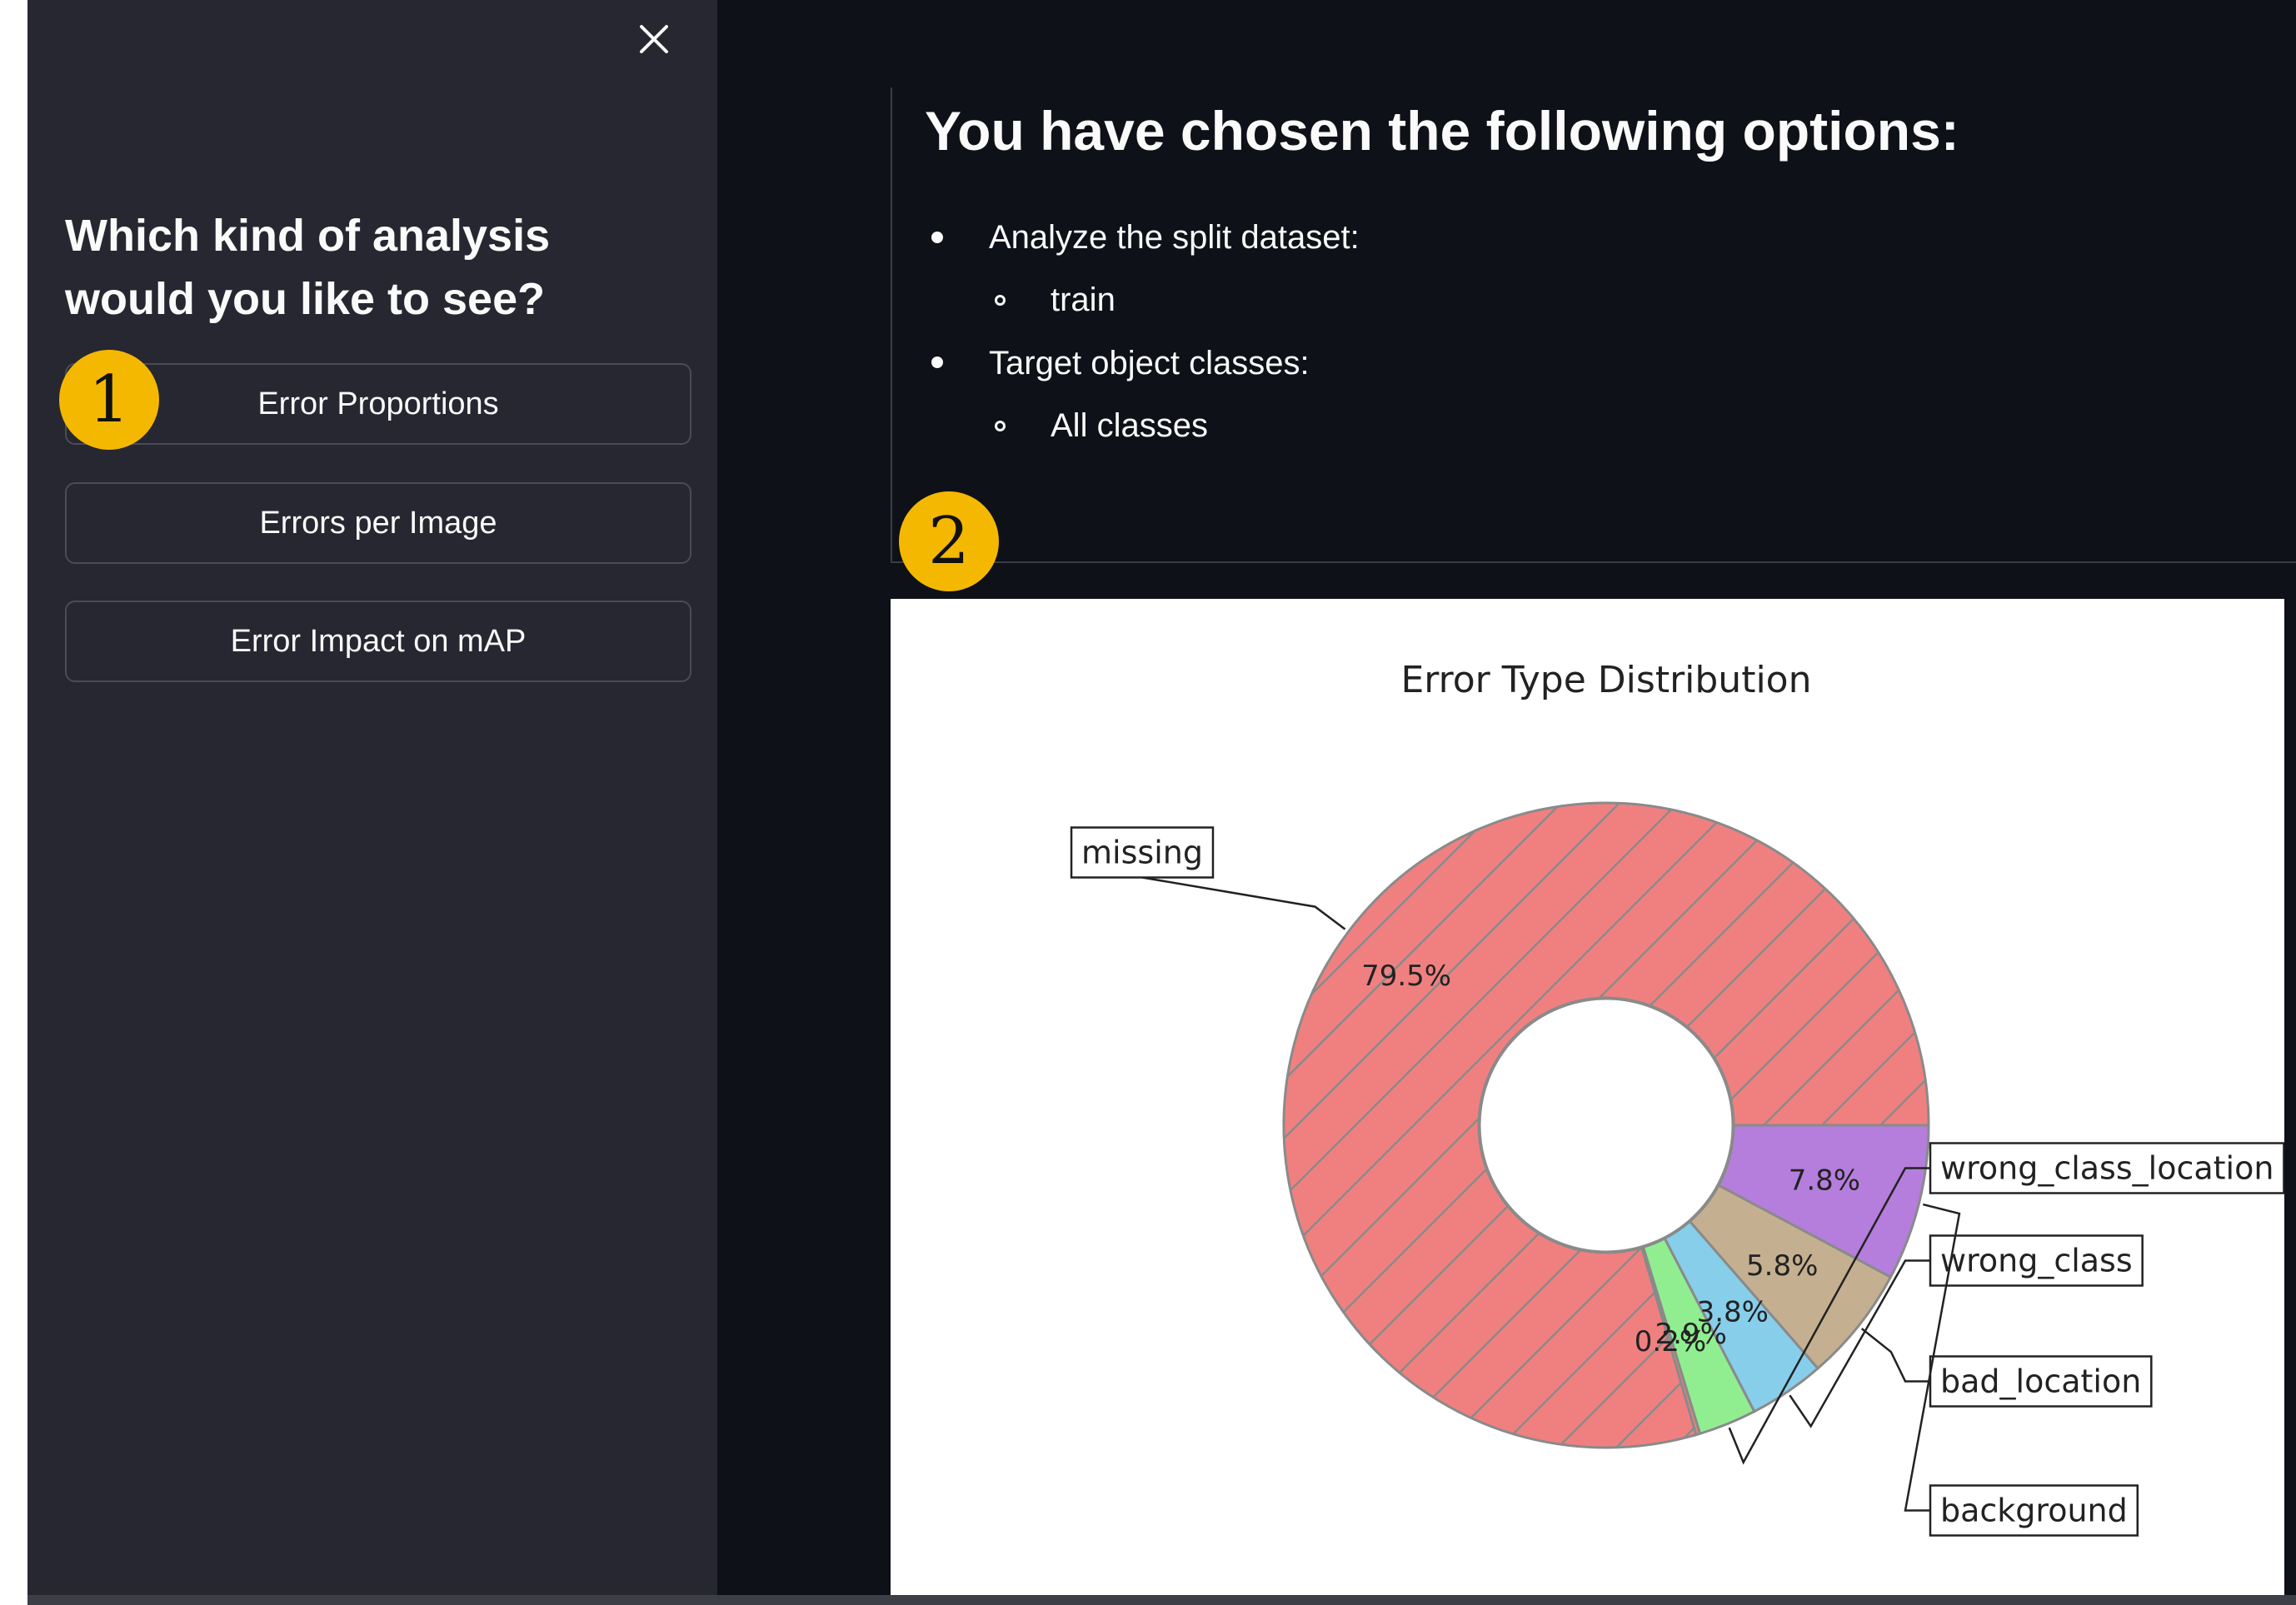 This screenshot has width=2296, height=1605. What do you see at coordinates (305, 299) in the screenshot?
I see `sidebar-heading-line2: would you like to see?` at bounding box center [305, 299].